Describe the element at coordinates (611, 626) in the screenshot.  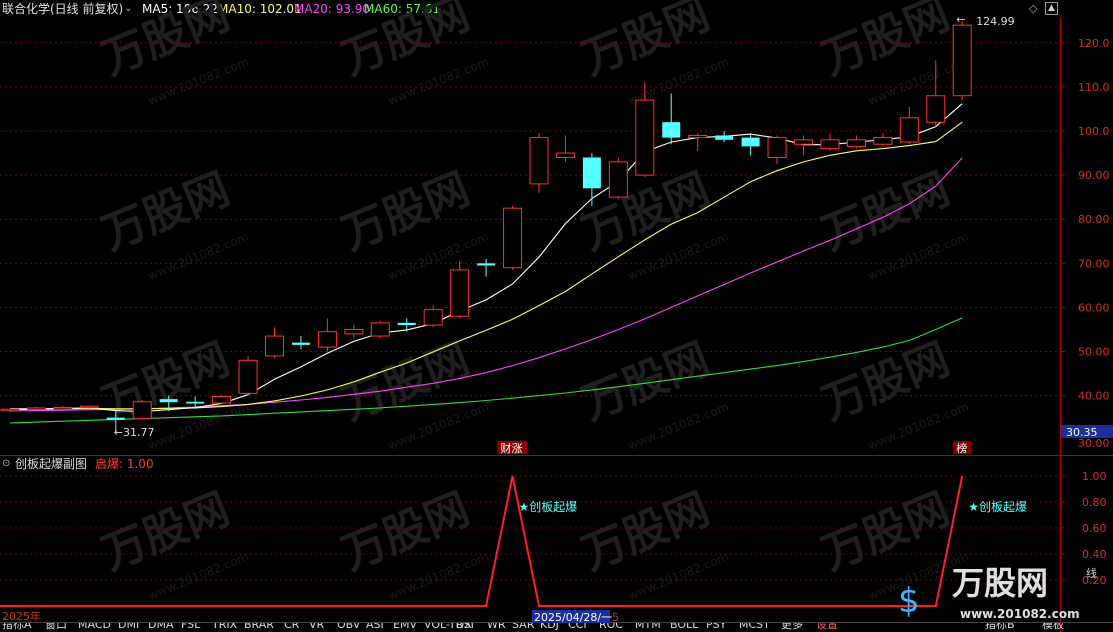
I see `tab-19: ROC` at that location.